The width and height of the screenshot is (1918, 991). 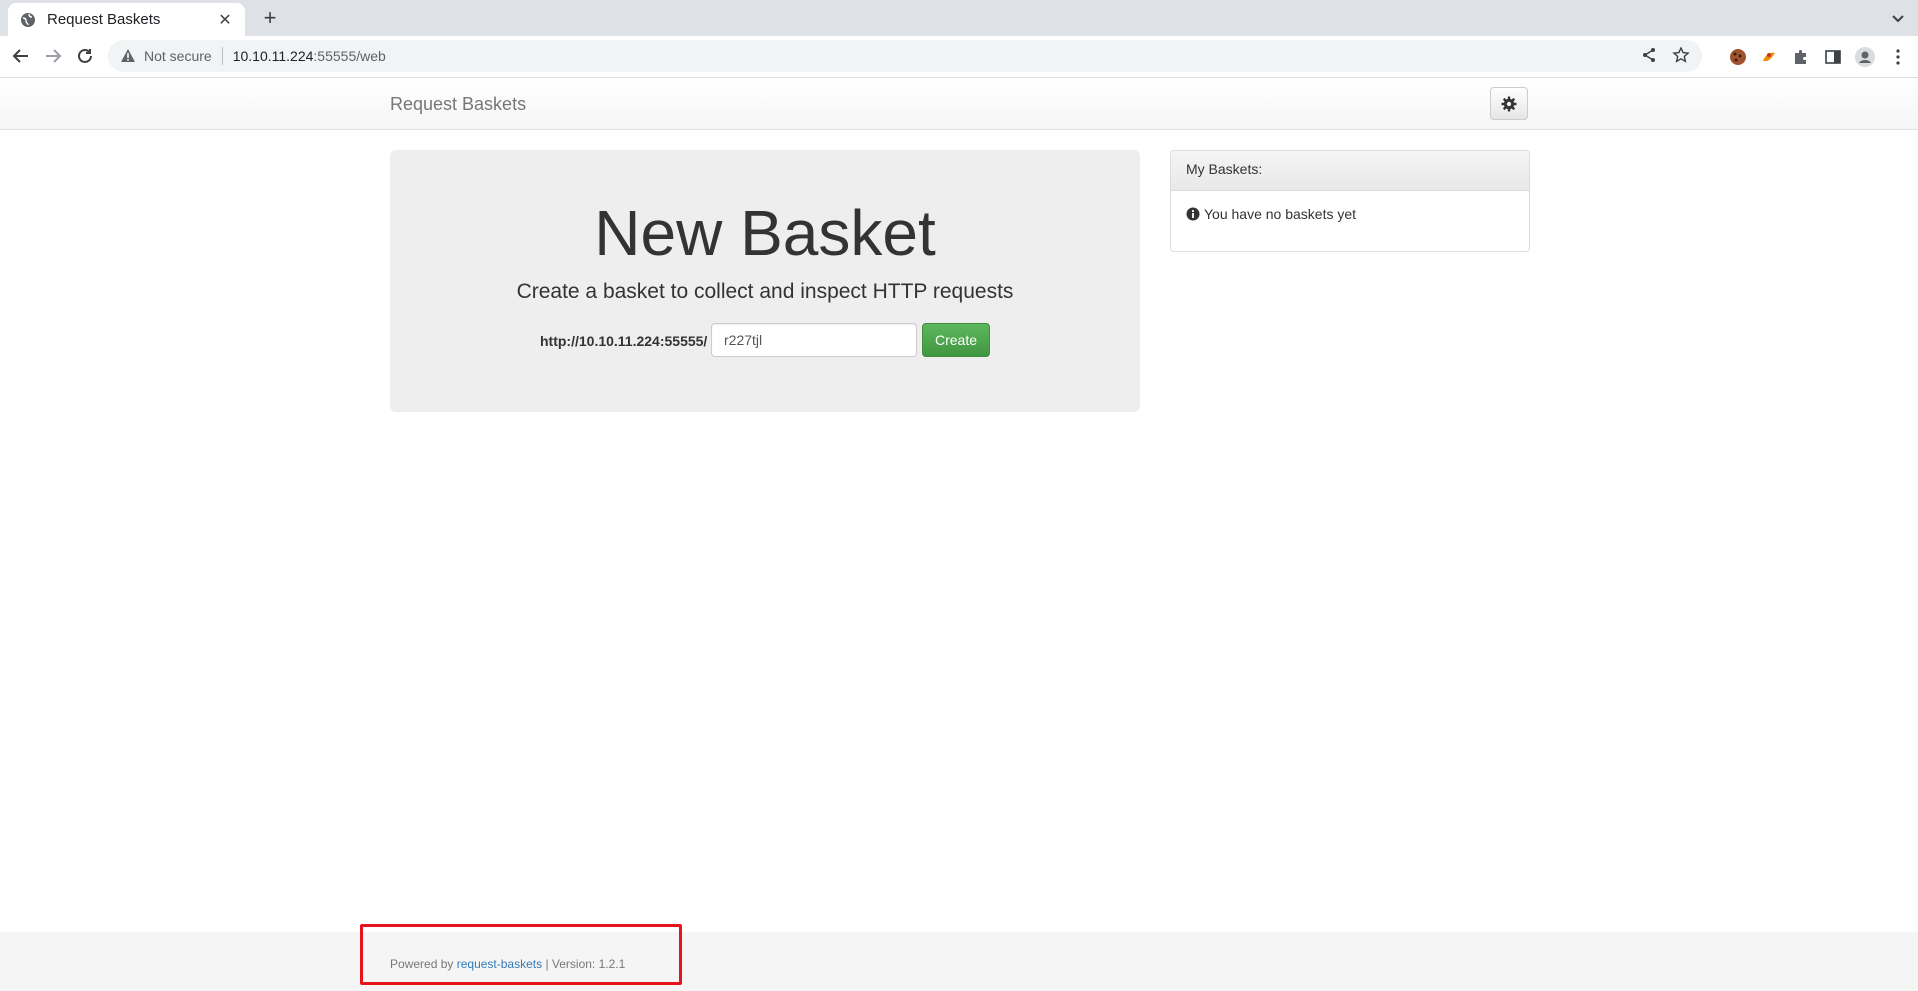 What do you see at coordinates (85, 56) in the screenshot?
I see `reload-icon` at bounding box center [85, 56].